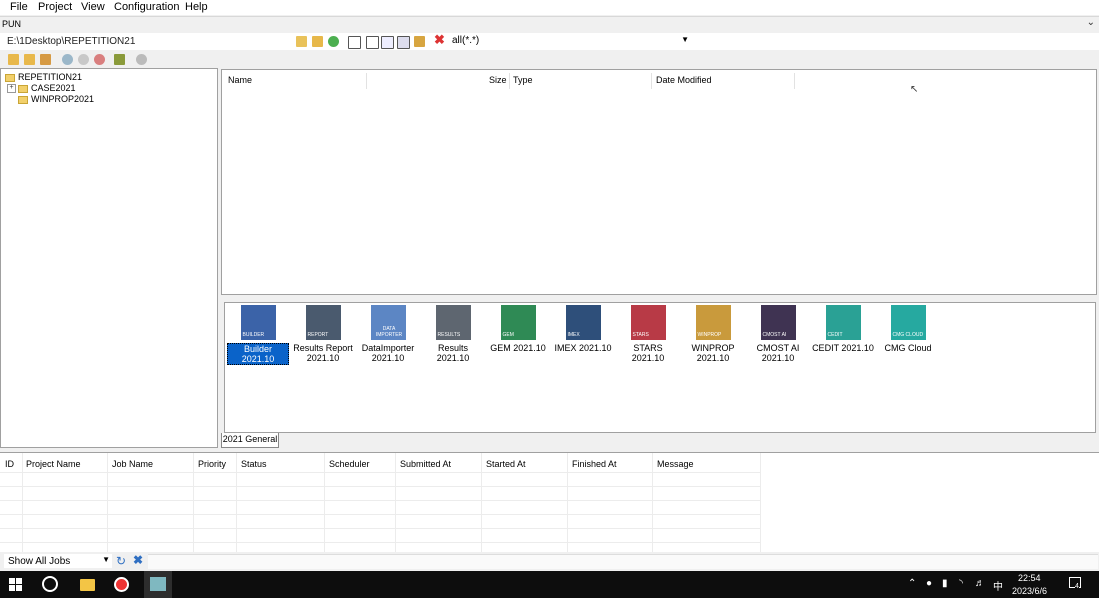 Image resolution: width=1099 pixels, height=598 pixels. Describe the element at coordinates (93, 7) in the screenshot. I see `menu-view: View` at that location.